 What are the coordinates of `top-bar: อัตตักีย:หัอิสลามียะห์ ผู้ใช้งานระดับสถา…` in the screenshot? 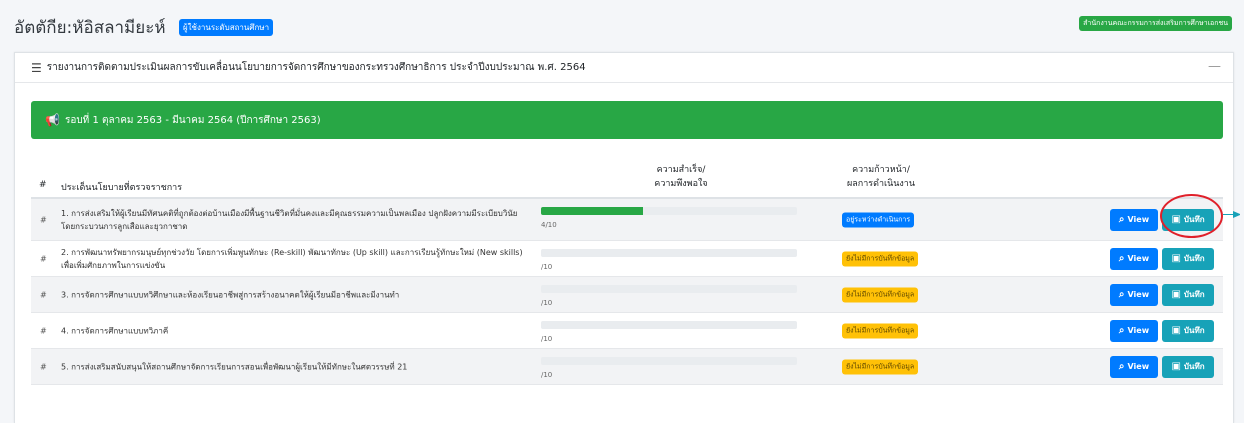 It's located at (622, 26).